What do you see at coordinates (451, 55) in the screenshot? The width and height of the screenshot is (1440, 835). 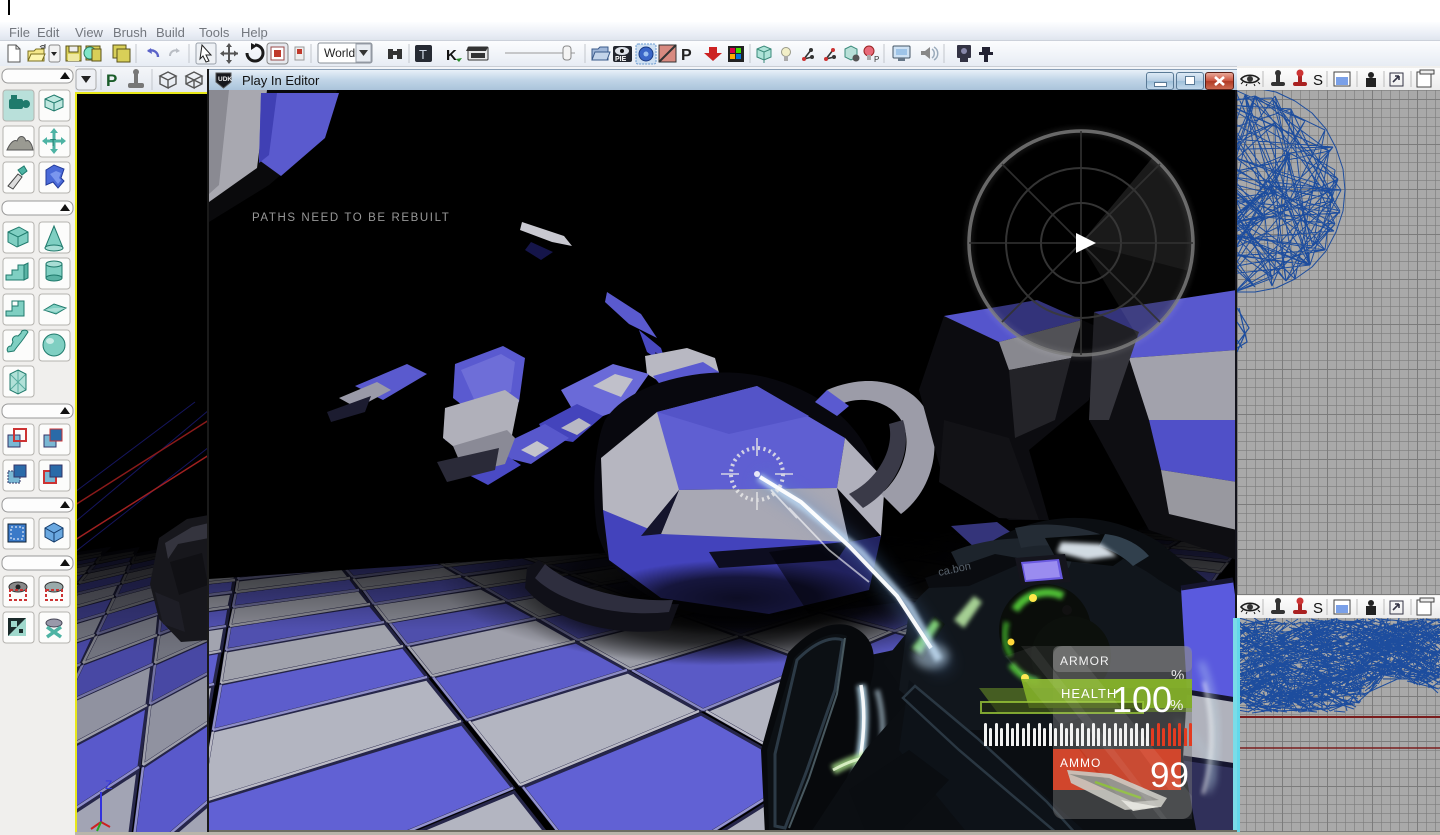 I see `svg-text: K` at bounding box center [451, 55].